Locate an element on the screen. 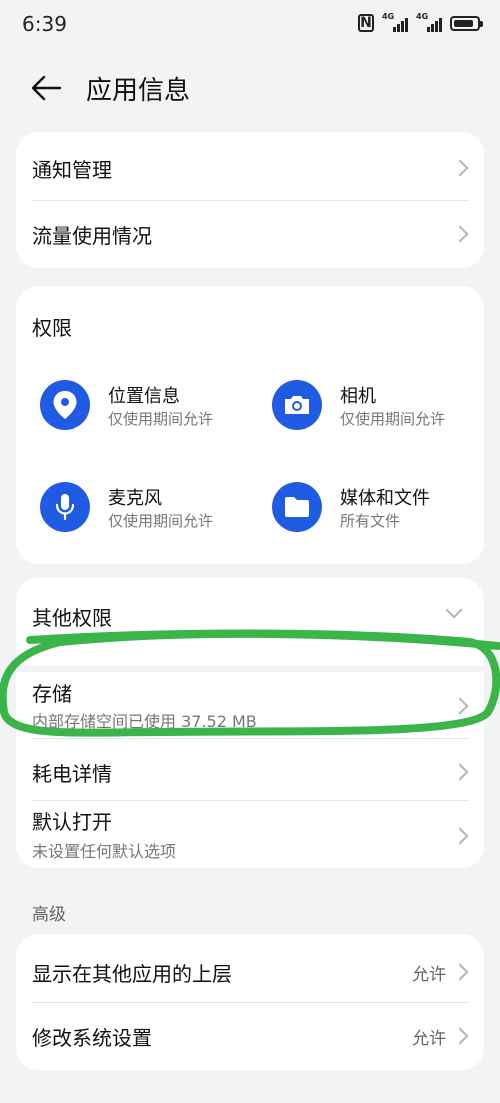 The width and height of the screenshot is (500, 1103). display-over-apps-row: 显示在其他应用的上层 允许 is located at coordinates (250, 968).